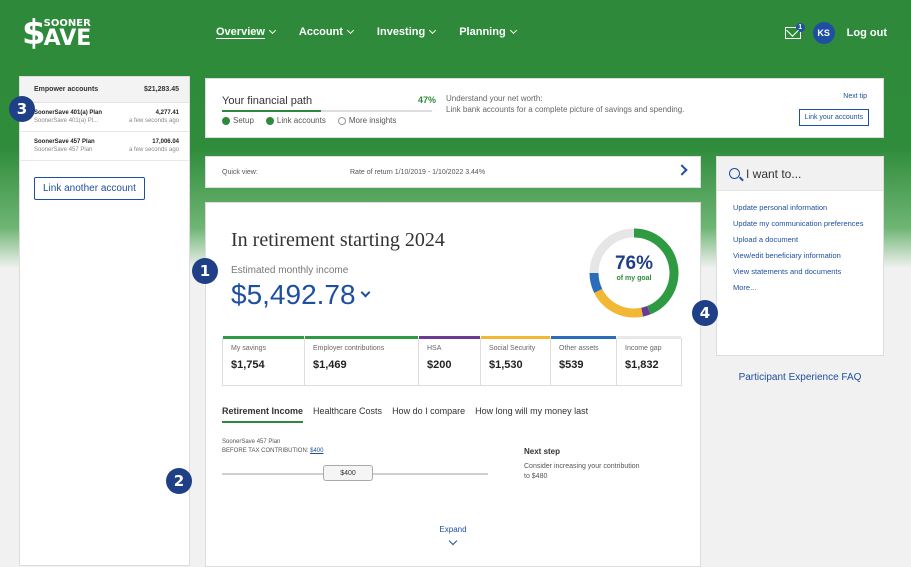 This screenshot has width=911, height=567. Describe the element at coordinates (104, 90) in the screenshot. I see `accounts-header: Empower accounts $21,283.45` at that location.